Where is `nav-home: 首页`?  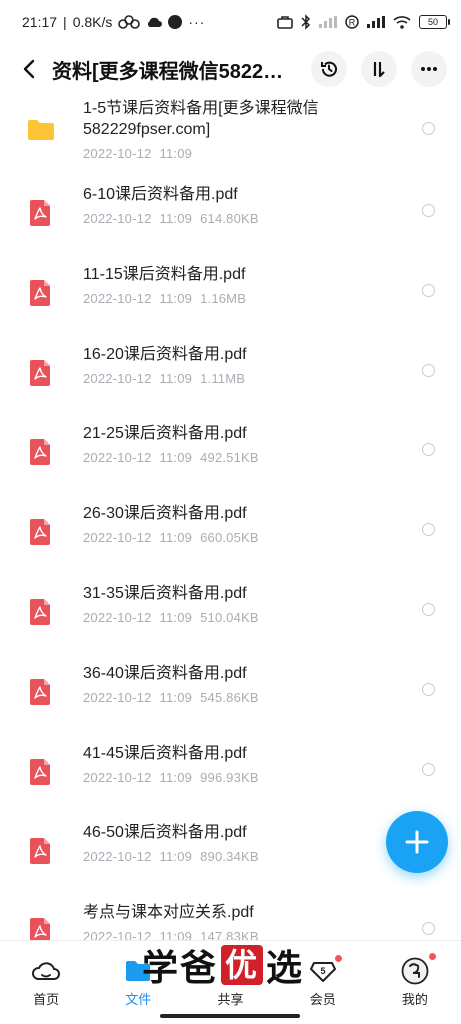
nav-home: 首页 is located at coordinates (46, 982).